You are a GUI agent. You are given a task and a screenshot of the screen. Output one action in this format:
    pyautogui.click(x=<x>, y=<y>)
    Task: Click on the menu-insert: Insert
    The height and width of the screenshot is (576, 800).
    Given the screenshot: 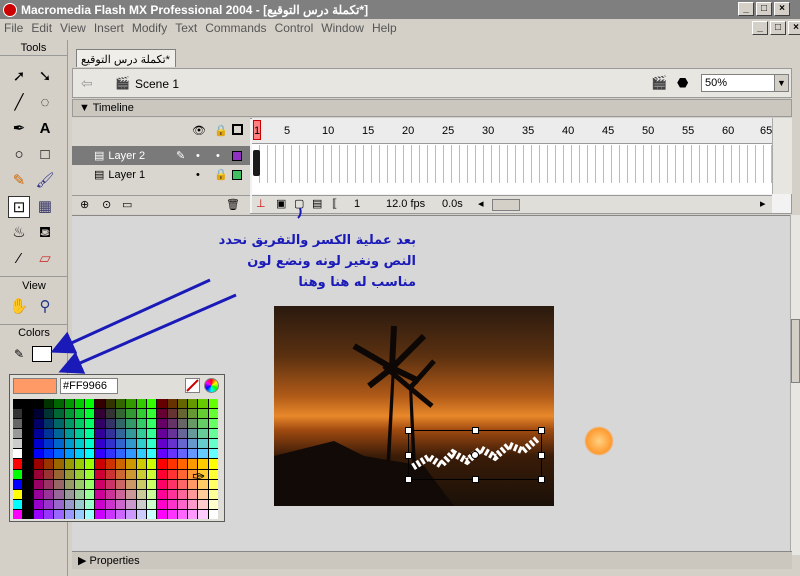 What is the action you would take?
    pyautogui.click(x=109, y=28)
    